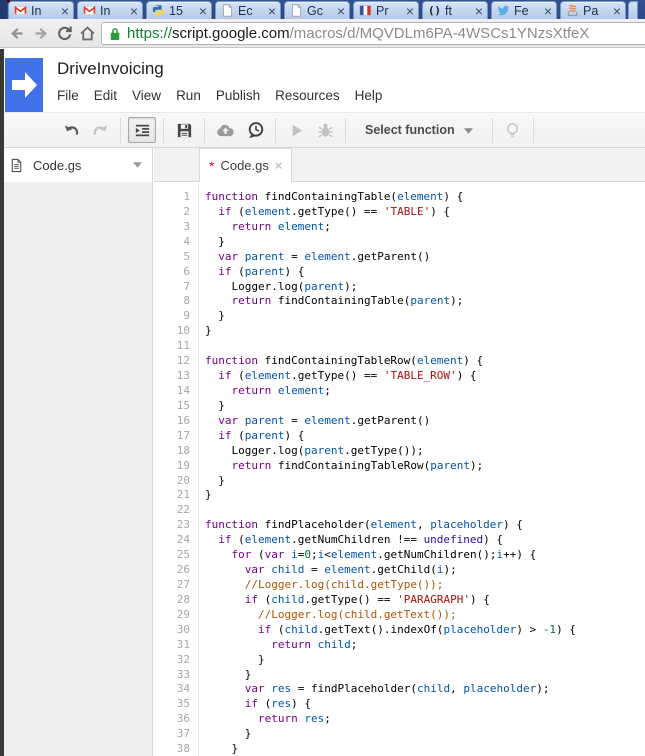 This screenshot has height=756, width=645. Describe the element at coordinates (399, 272) in the screenshot. I see `code-line: 6 if (parent) {` at that location.